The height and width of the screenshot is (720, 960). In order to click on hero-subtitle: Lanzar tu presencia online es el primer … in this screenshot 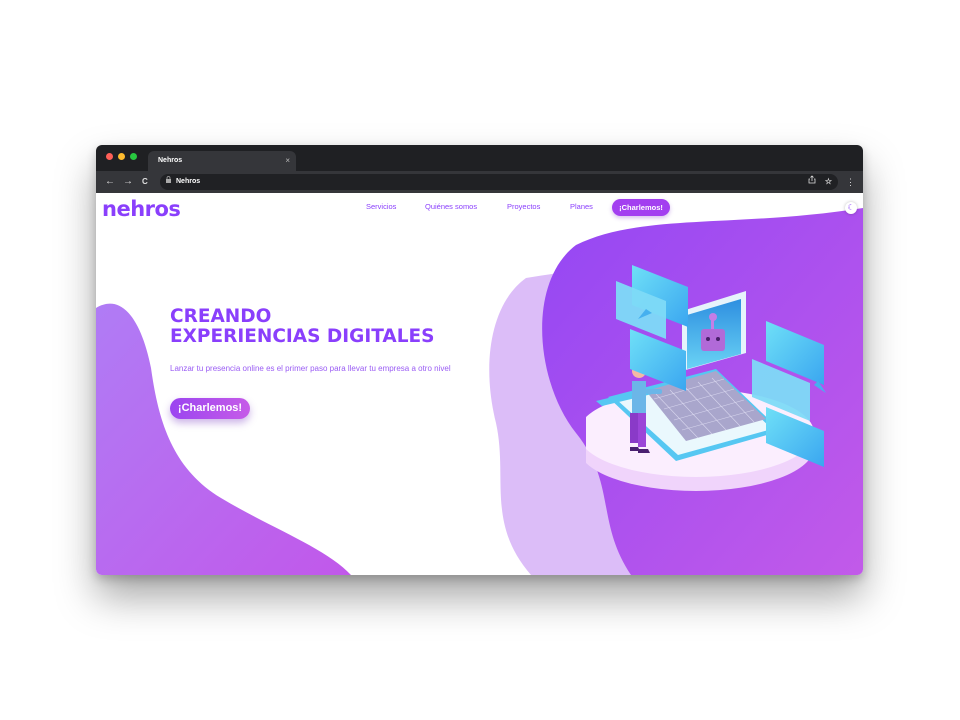, I will do `click(310, 368)`.